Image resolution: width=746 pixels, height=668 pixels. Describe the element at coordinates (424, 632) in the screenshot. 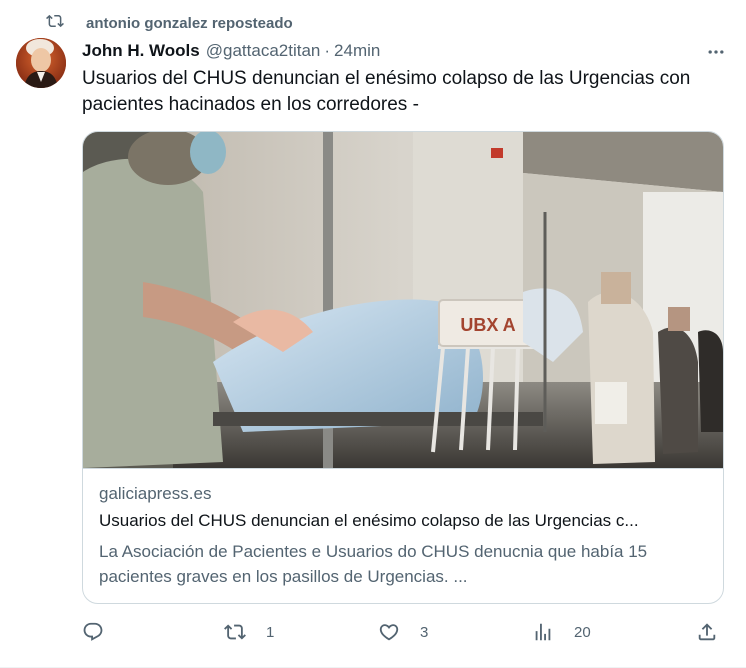

I see `like-count: 3` at that location.